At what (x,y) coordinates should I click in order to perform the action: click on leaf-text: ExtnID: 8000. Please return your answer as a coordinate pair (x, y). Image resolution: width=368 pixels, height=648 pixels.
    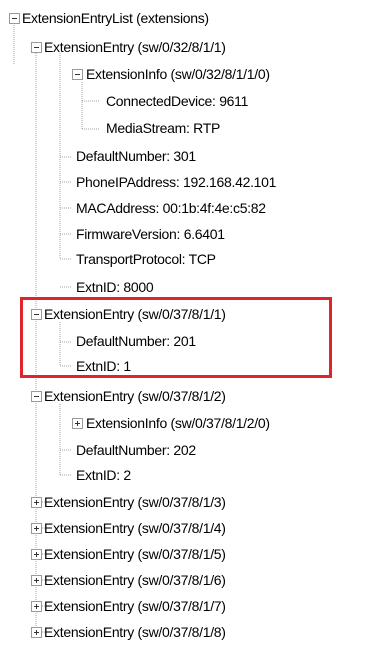
    Looking at the image, I should click on (115, 287).